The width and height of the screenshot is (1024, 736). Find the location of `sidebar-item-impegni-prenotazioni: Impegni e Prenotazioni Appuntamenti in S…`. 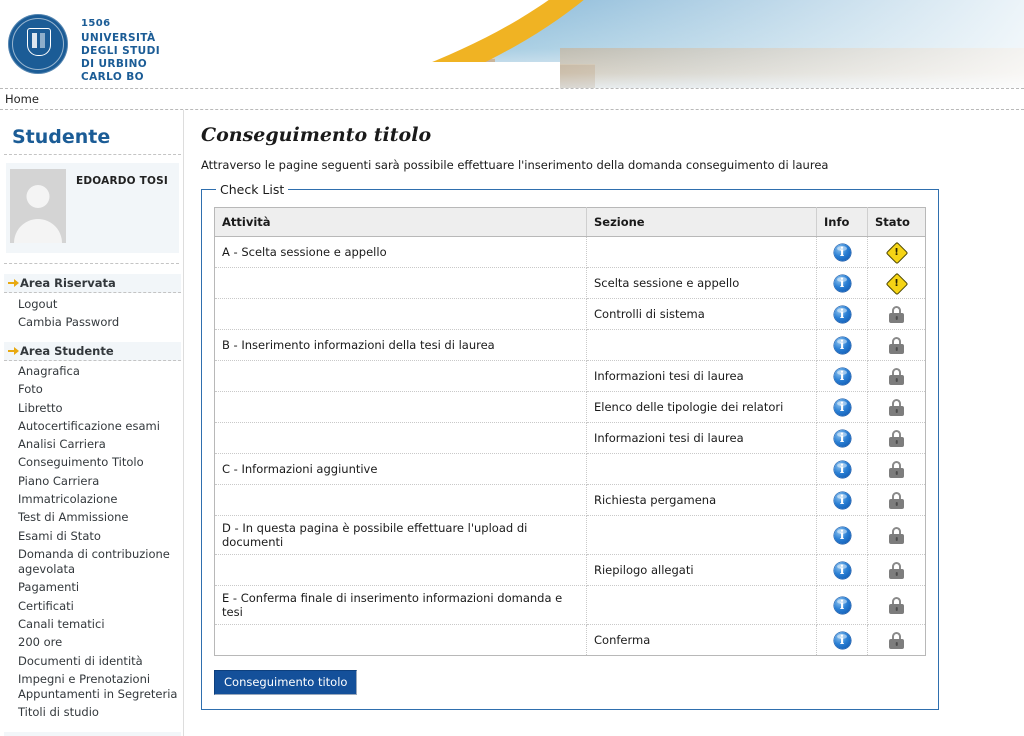

sidebar-item-impegni-prenotazioni: Impegni e Prenotazioni Appuntamenti in S… is located at coordinates (91, 687).